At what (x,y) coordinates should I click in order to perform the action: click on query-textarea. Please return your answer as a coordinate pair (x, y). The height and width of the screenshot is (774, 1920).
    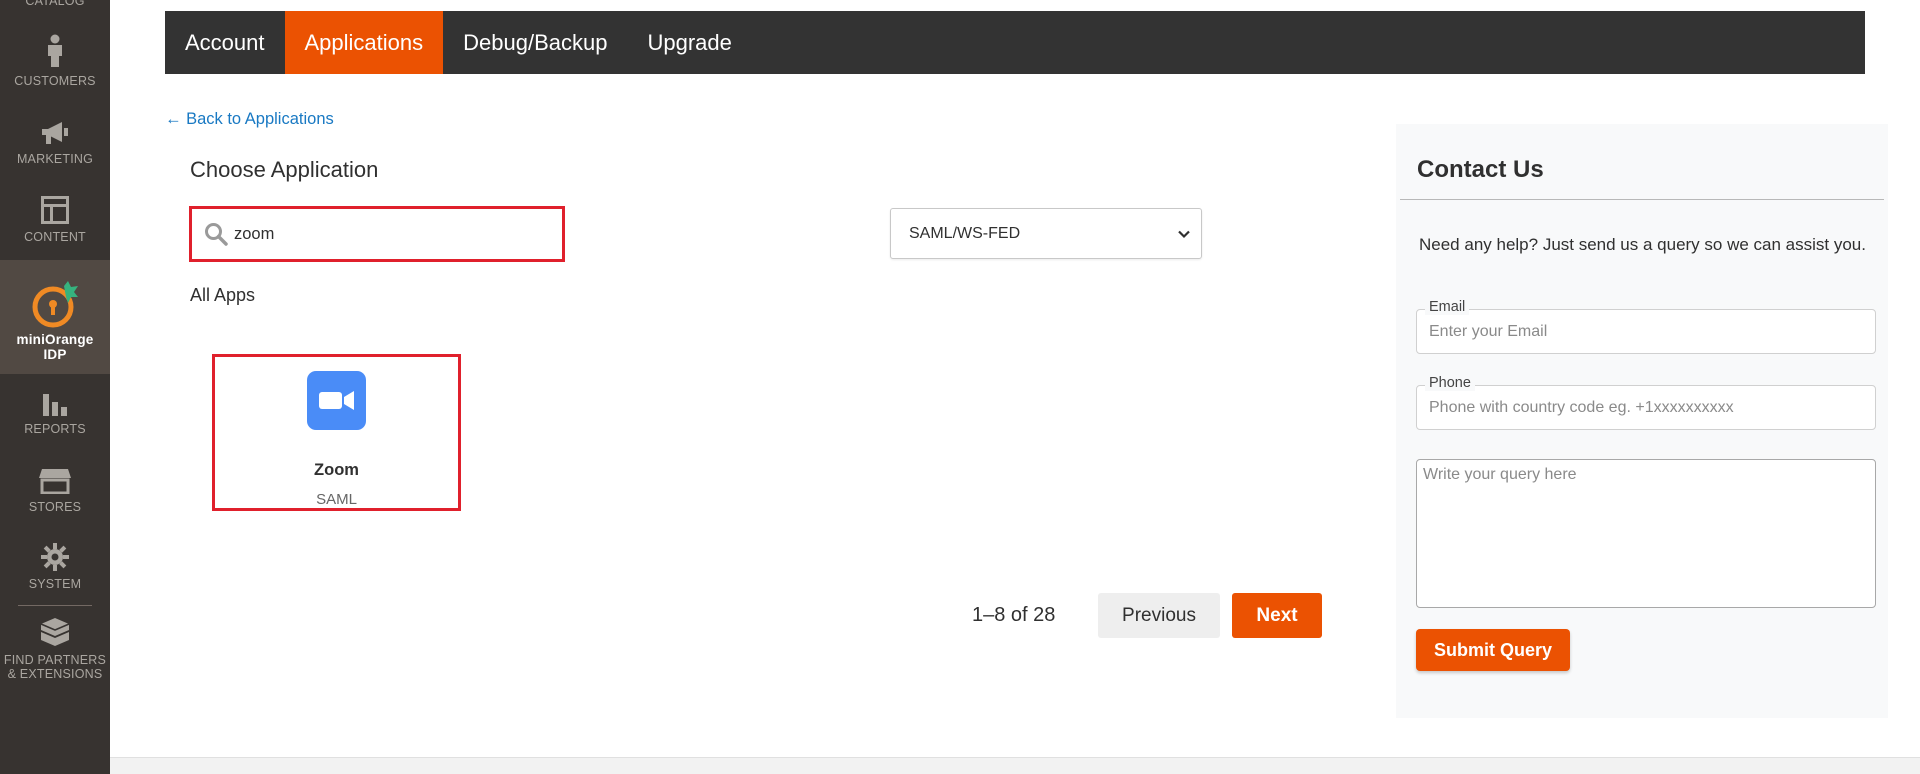
    Looking at the image, I should click on (1646, 533).